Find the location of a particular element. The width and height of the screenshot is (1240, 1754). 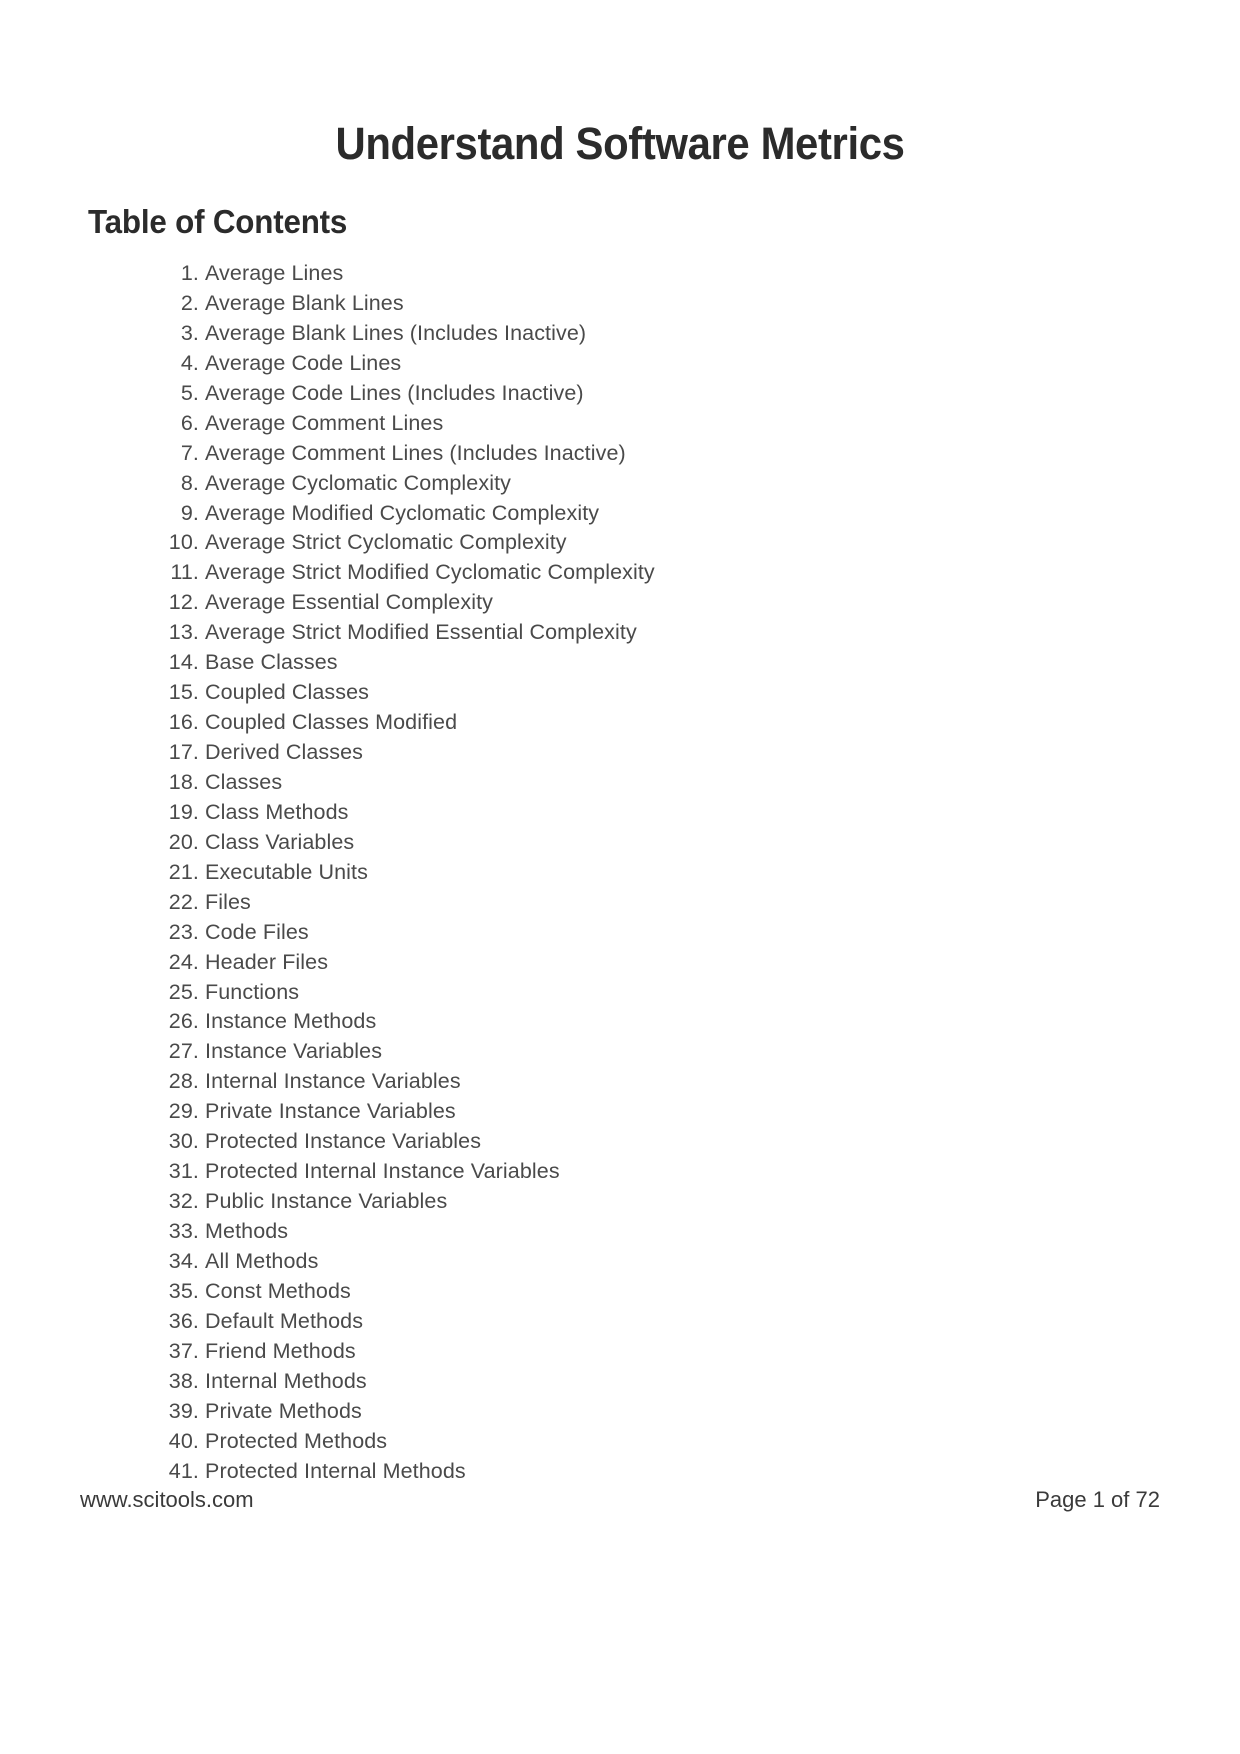

toc-entry-label: Average Lines is located at coordinates (273, 274).